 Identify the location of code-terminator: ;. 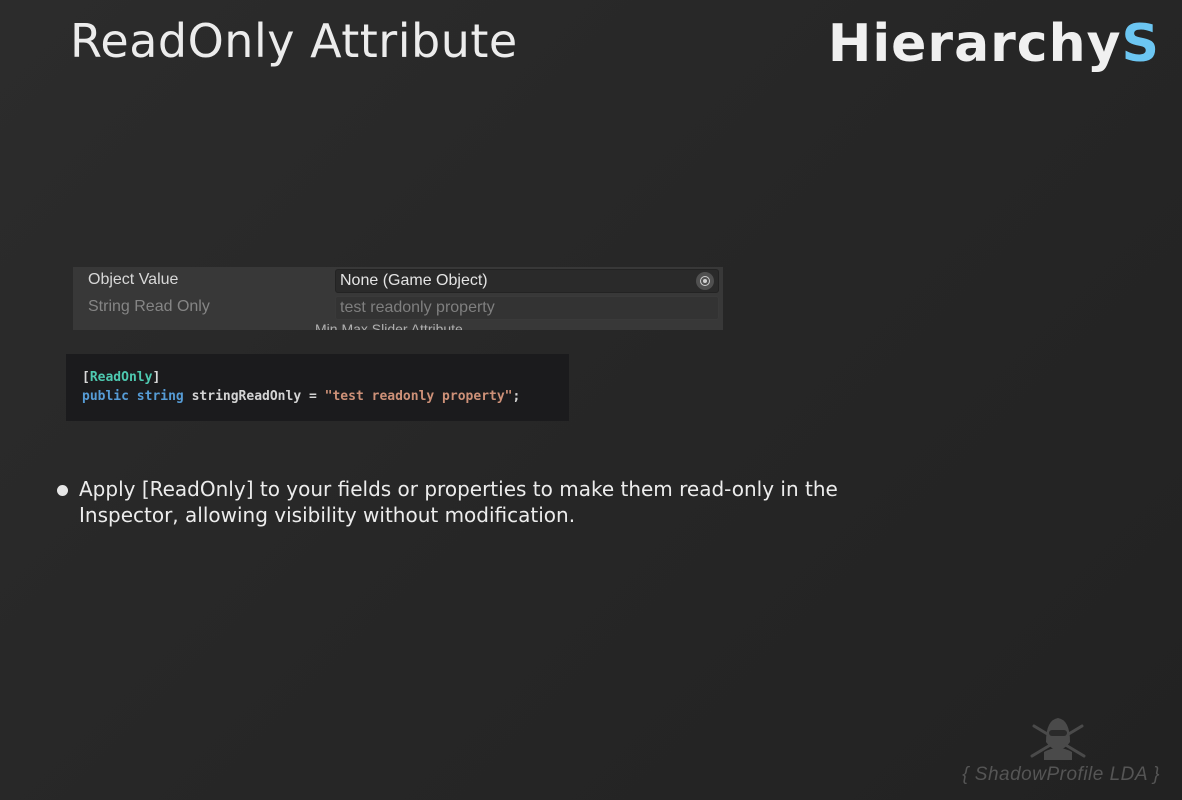
(516, 396).